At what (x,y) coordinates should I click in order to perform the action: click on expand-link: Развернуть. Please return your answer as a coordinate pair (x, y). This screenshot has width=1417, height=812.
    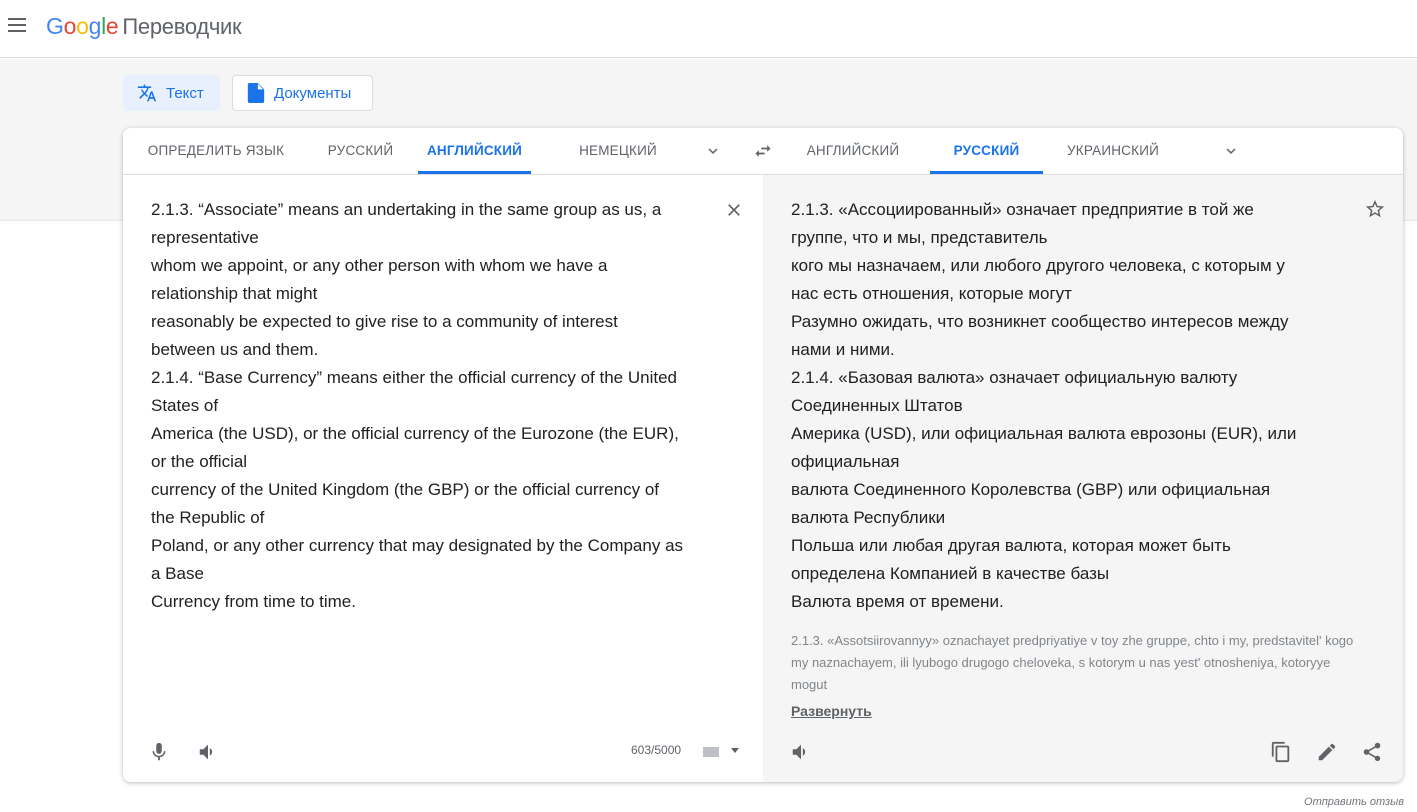
    Looking at the image, I should click on (831, 711).